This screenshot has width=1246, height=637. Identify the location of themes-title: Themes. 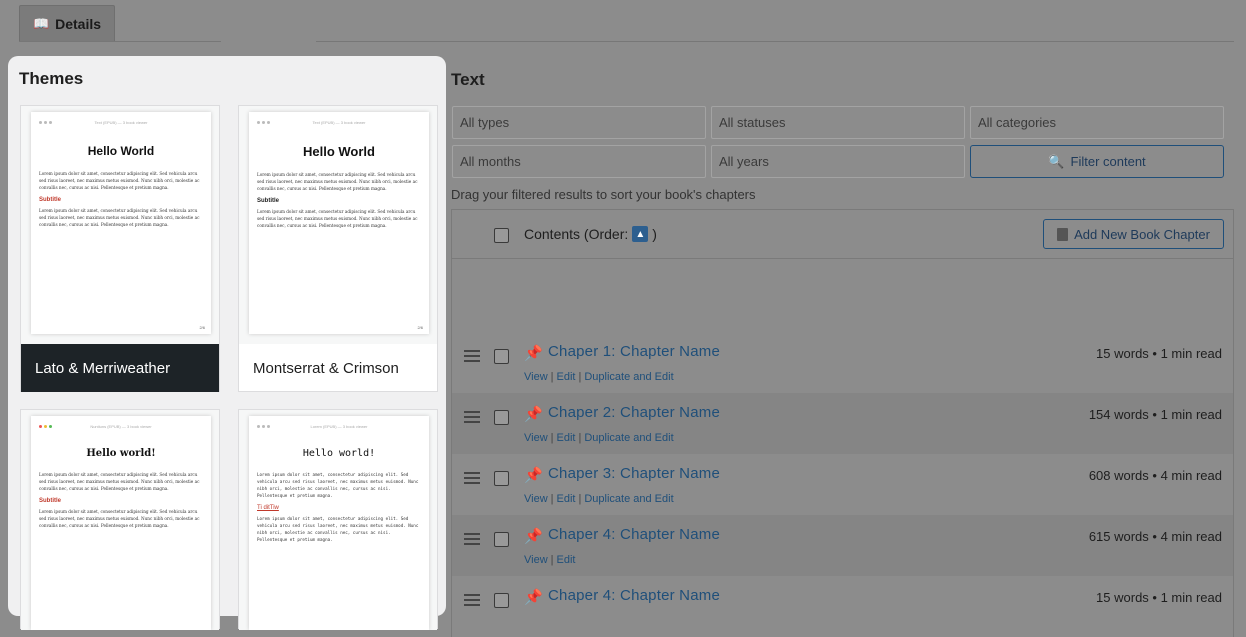
(51, 78).